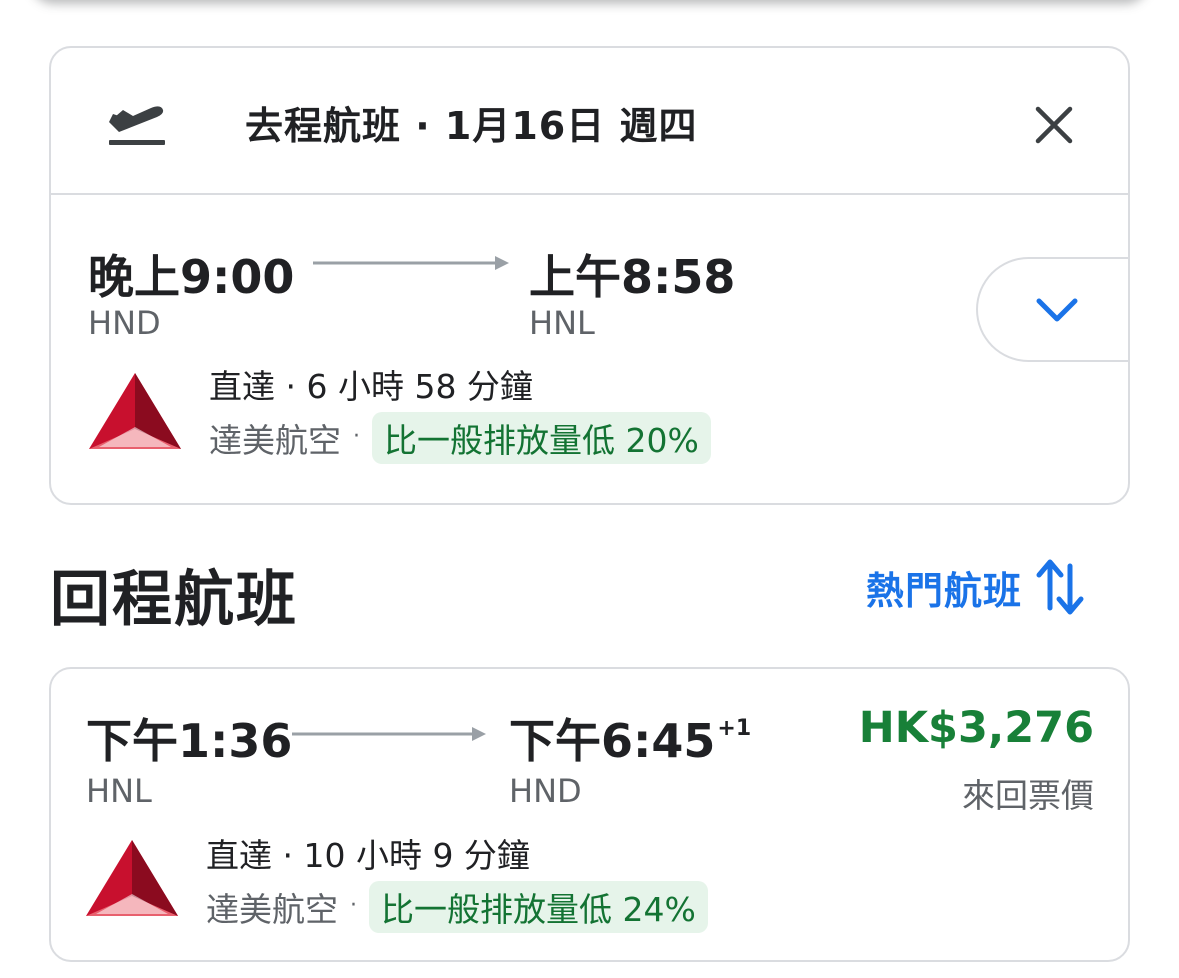 This screenshot has width=1179, height=978. I want to click on expand-details-button, so click(1052, 309).